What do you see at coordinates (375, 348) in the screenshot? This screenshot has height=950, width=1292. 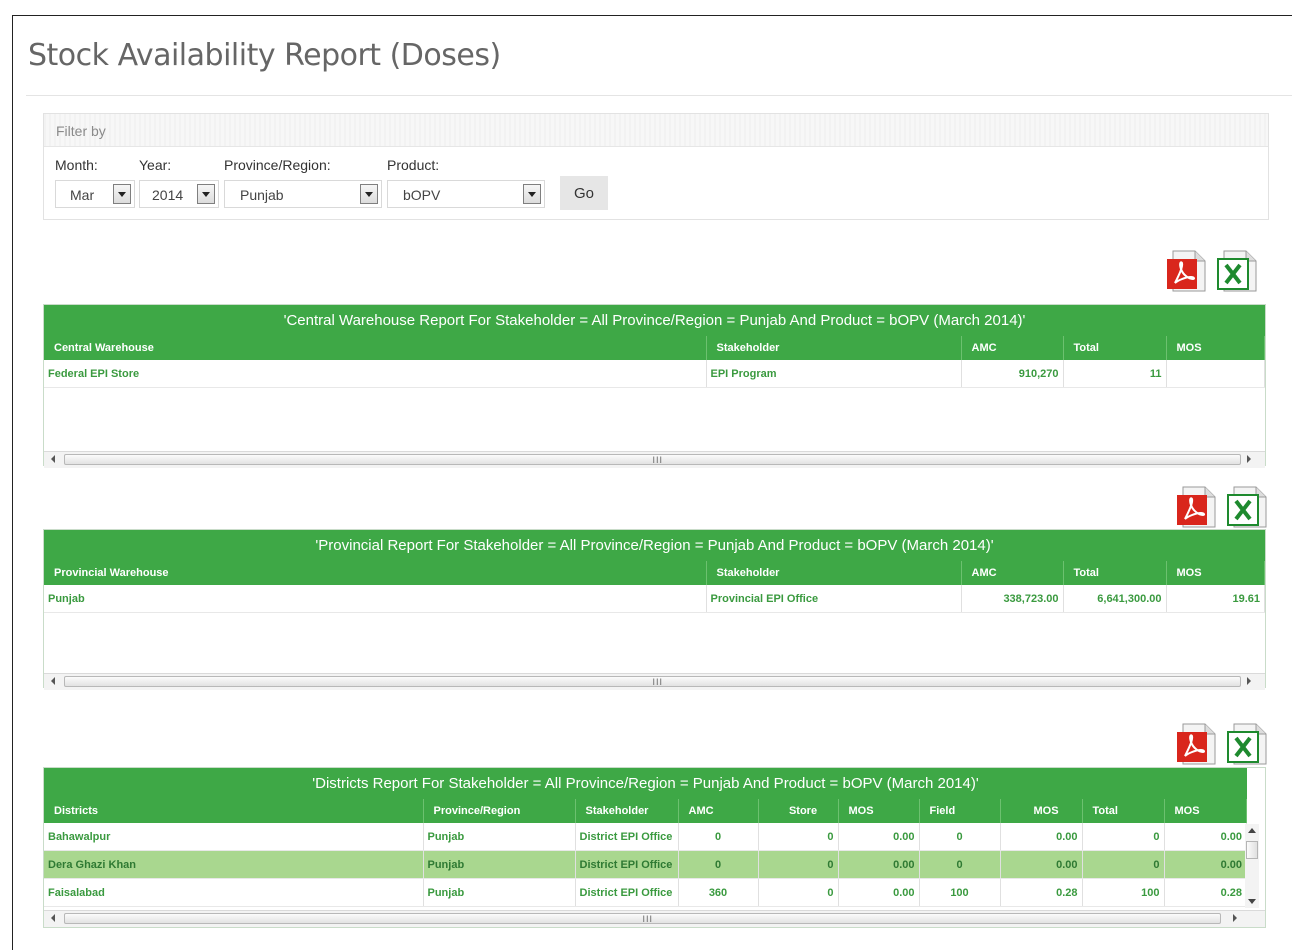 I see `column-header: Central Warehouse` at bounding box center [375, 348].